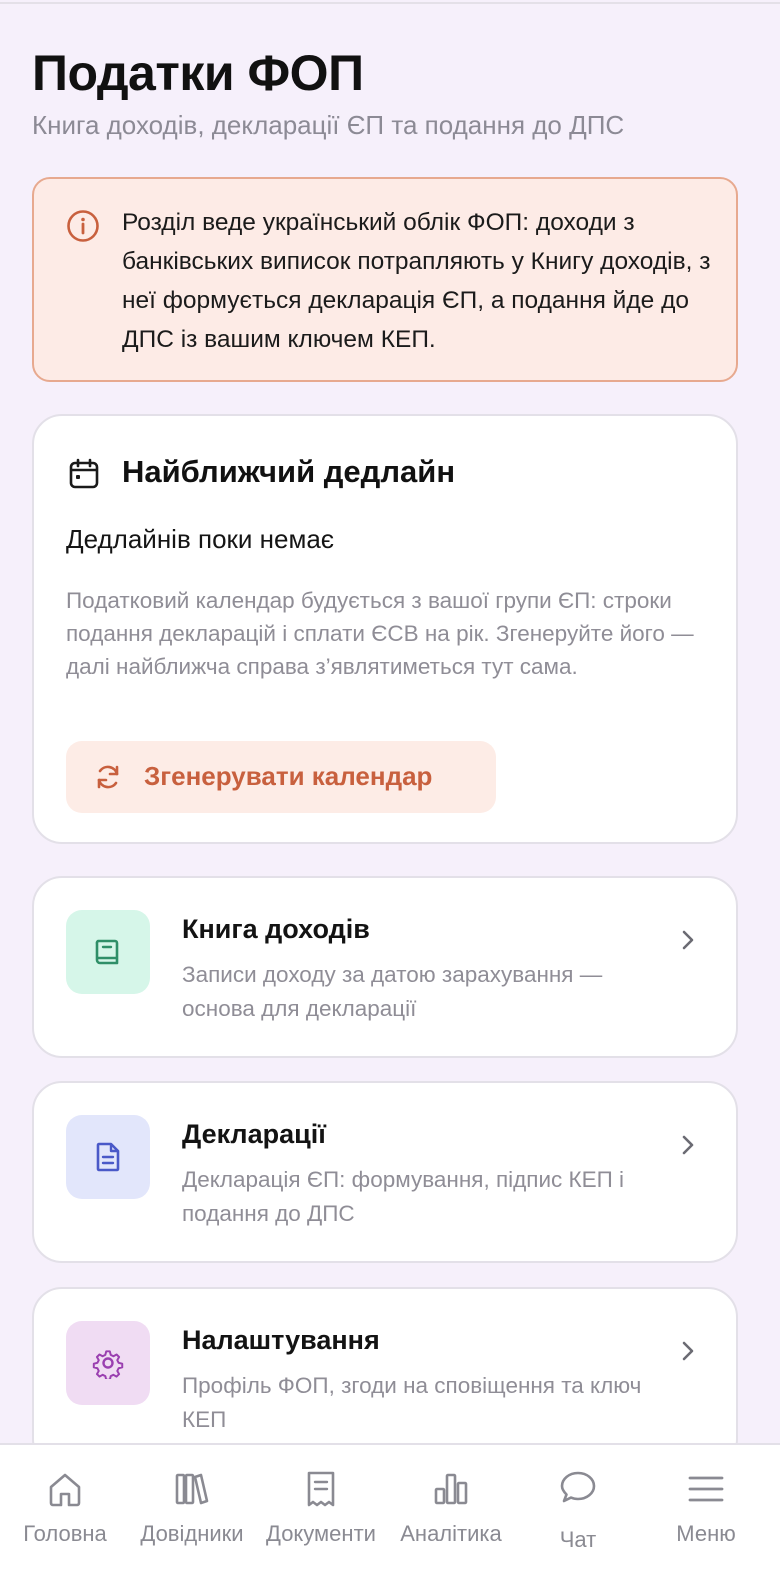  What do you see at coordinates (706, 1516) in the screenshot?
I see `nav-item-menu: Меню` at bounding box center [706, 1516].